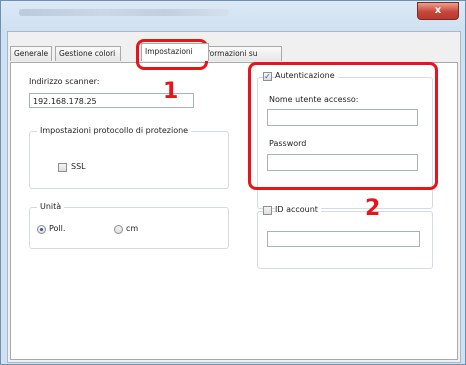 The width and height of the screenshot is (466, 365). What do you see at coordinates (124, 12) in the screenshot?
I see `window-title-blurred` at bounding box center [124, 12].